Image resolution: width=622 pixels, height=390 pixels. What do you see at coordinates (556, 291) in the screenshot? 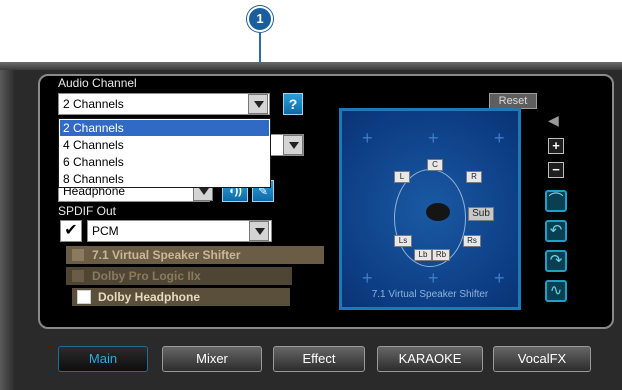
I see `wave-icon: ∿` at bounding box center [556, 291].